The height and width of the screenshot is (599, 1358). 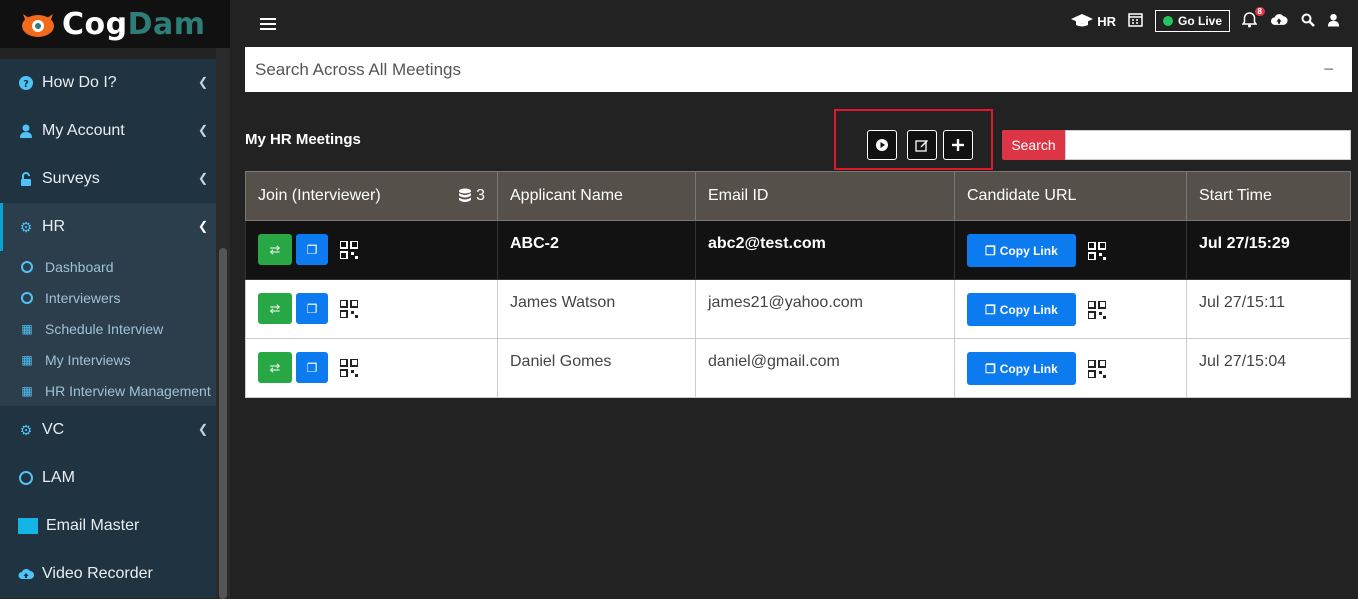 What do you see at coordinates (71, 178) in the screenshot?
I see `sidebar-item-label: Surveys` at bounding box center [71, 178].